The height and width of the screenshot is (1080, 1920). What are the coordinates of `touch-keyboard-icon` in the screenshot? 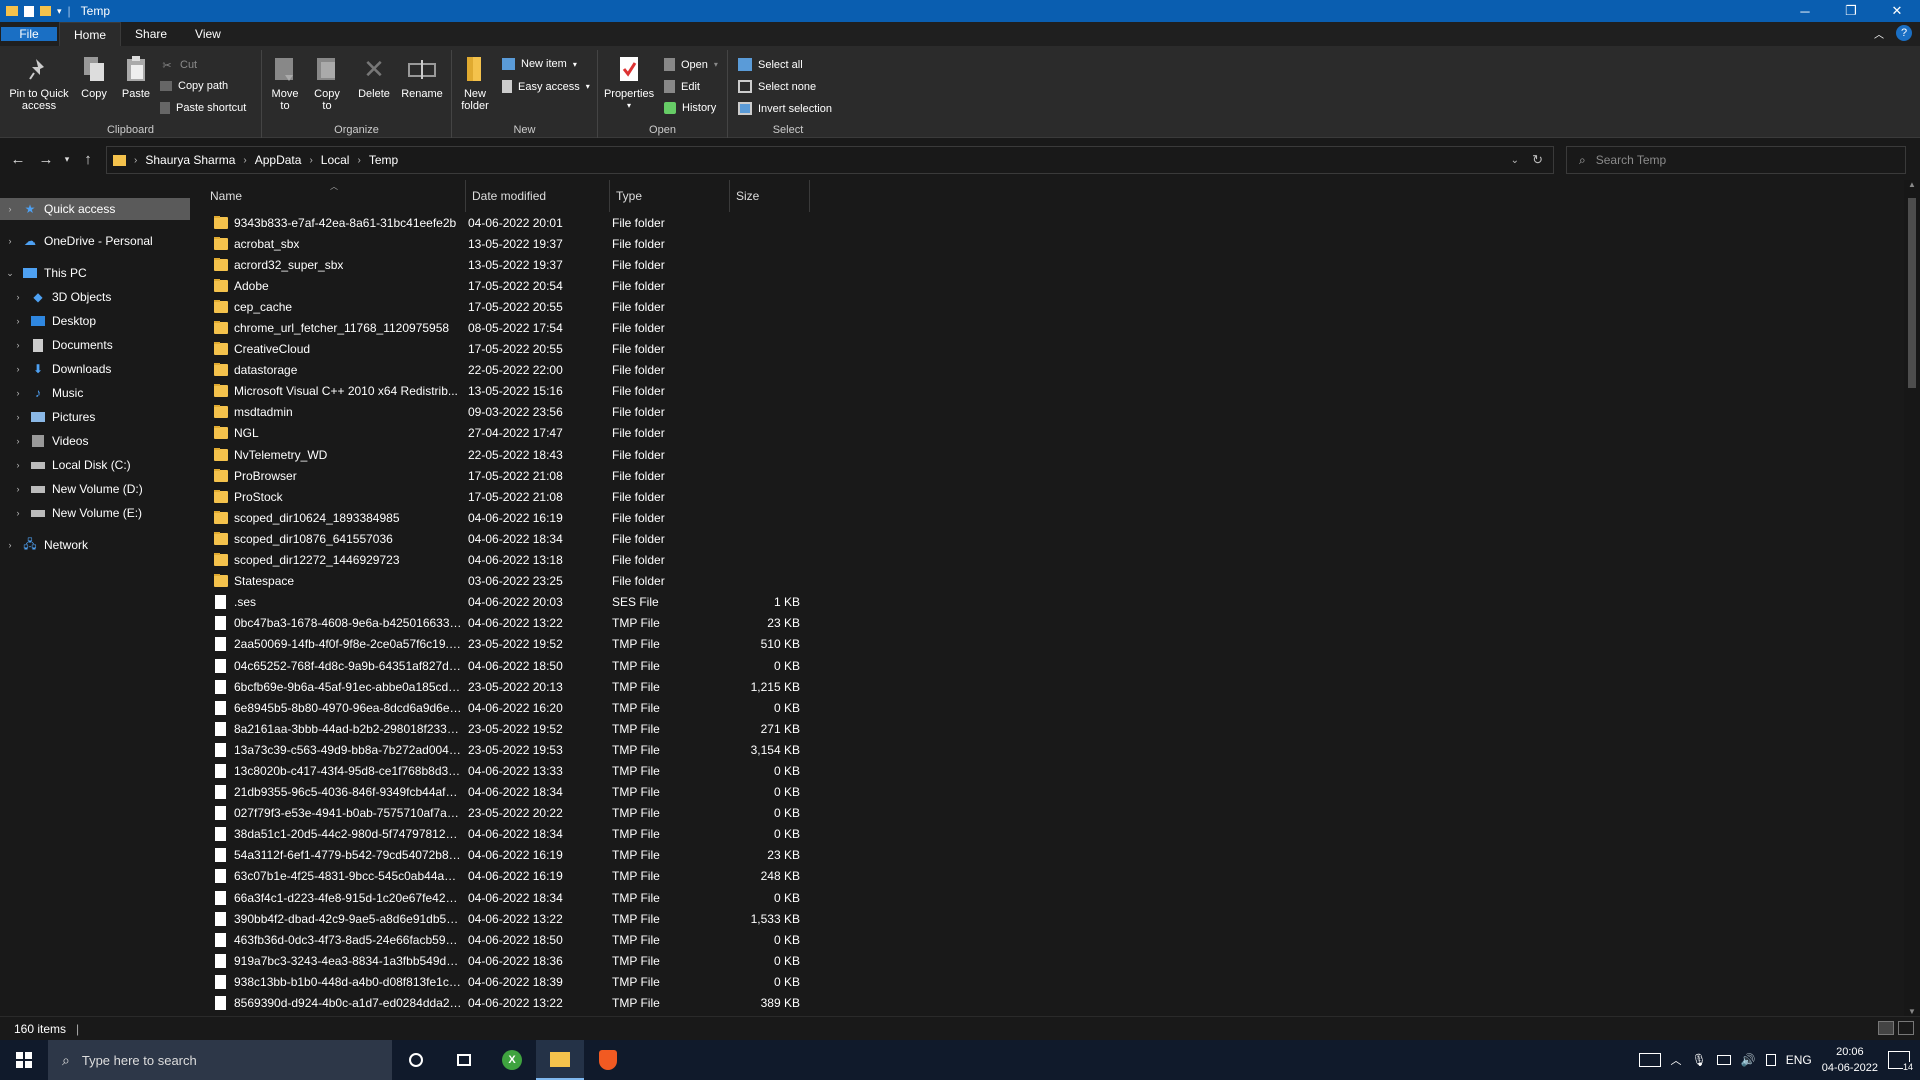 It's located at (1649, 1060).